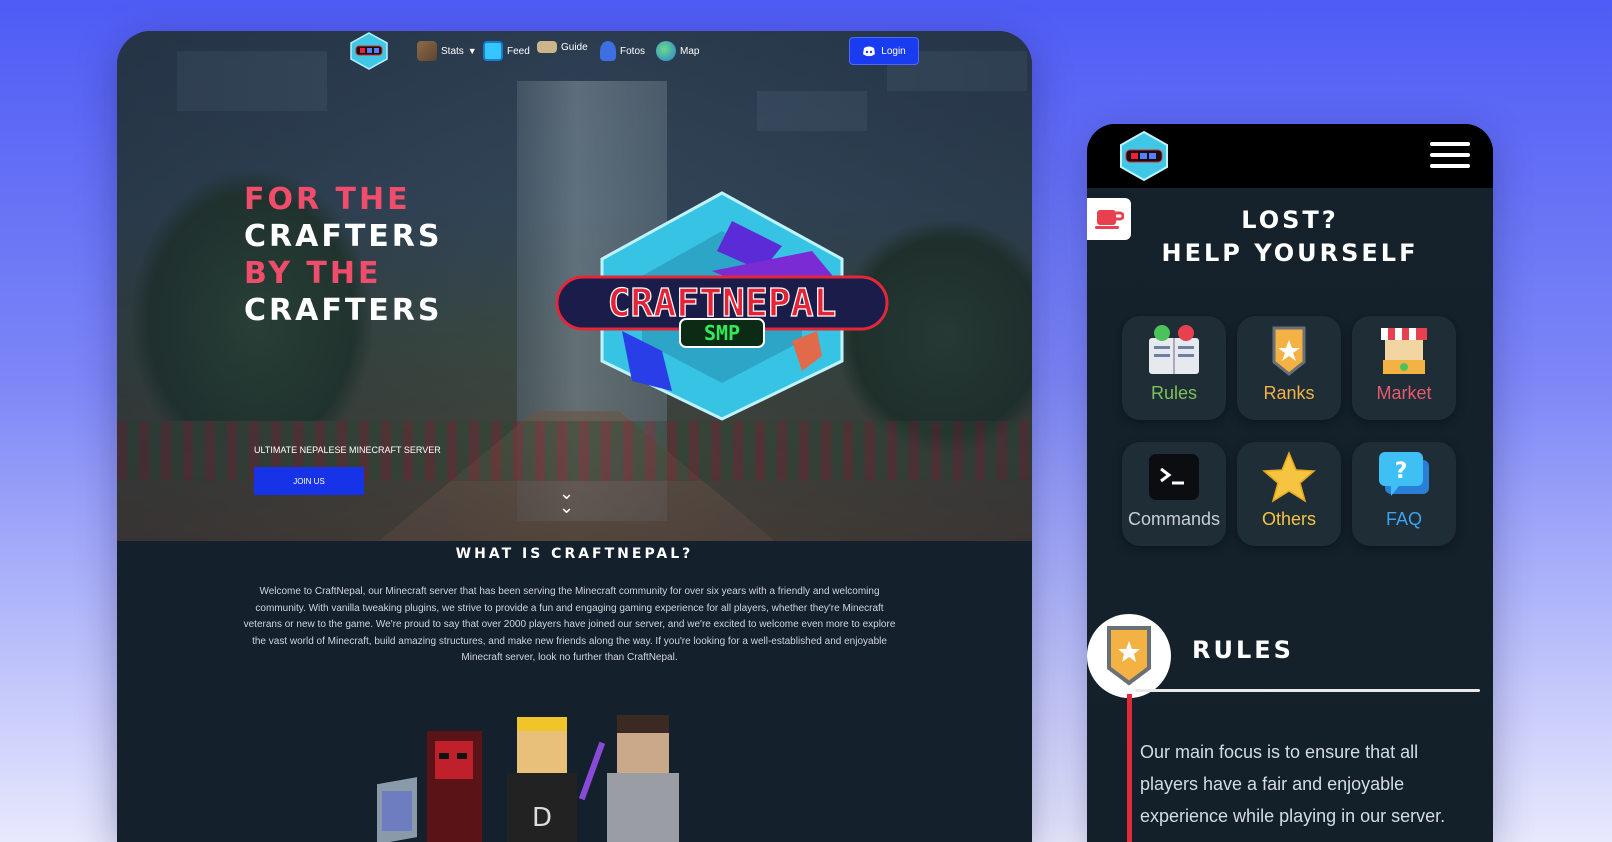  I want to click on craftnepal-smp-logo: CRAFTNEPAL SMP, so click(722, 306).